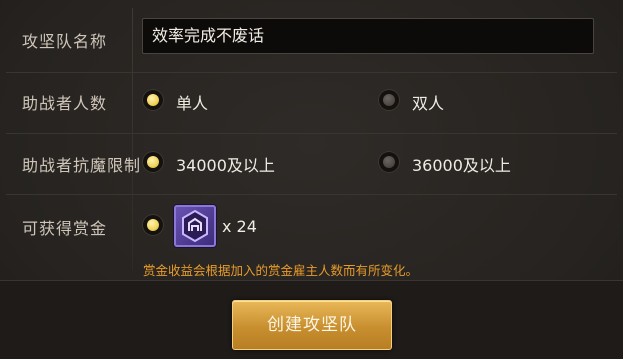 This screenshot has height=359, width=623. I want to click on reward-notice: 赏金收益会根据加入的赏金雇主人数而有所变化。, so click(281, 270).